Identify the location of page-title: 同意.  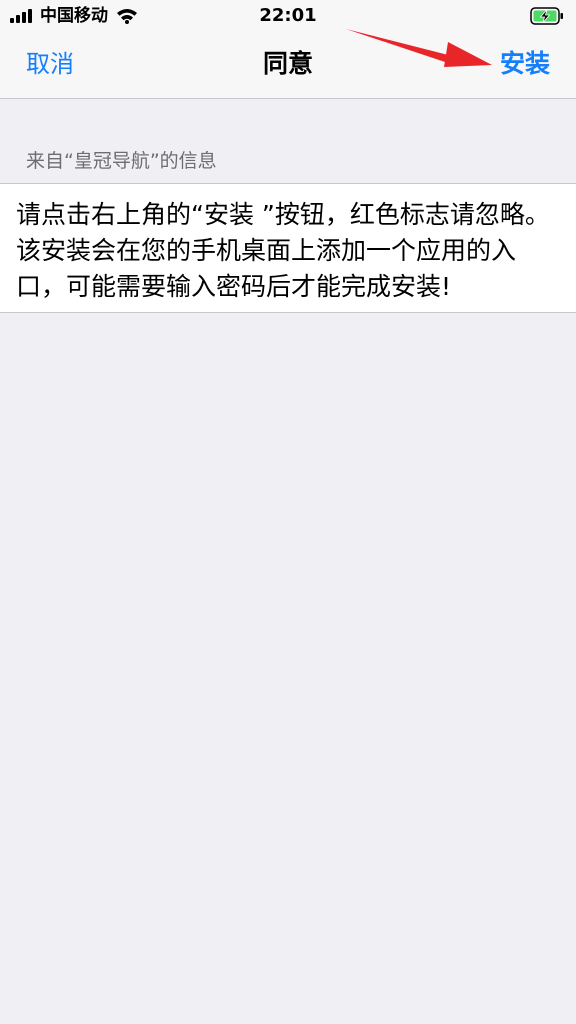
(287, 63).